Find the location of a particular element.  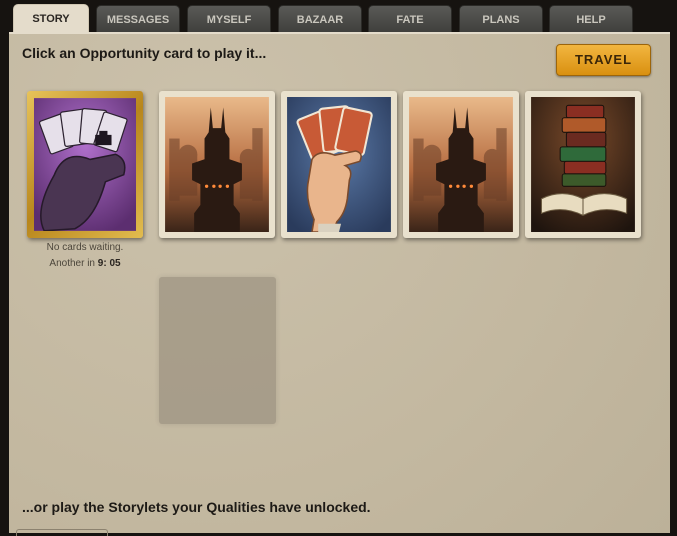

opportunity-deck is located at coordinates (85, 164).